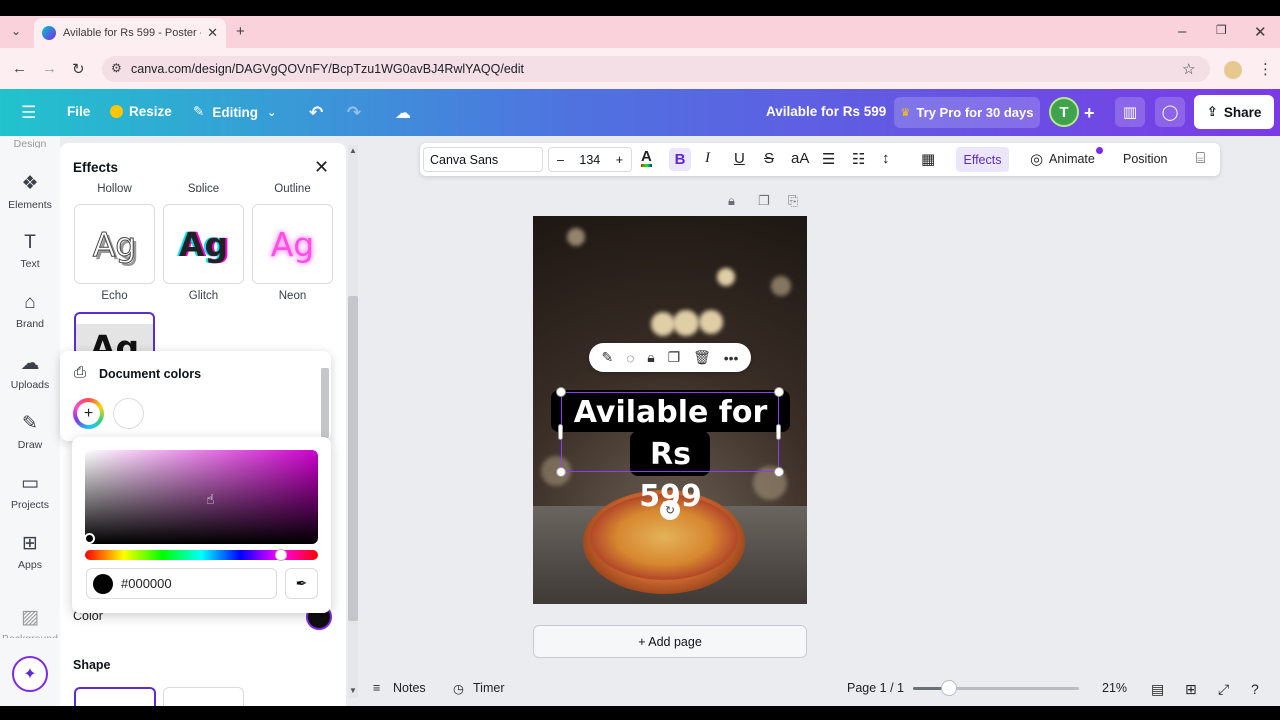 This screenshot has width=1280, height=720. What do you see at coordinates (114, 333) in the screenshot?
I see `effect-background-selected: Ag` at bounding box center [114, 333].